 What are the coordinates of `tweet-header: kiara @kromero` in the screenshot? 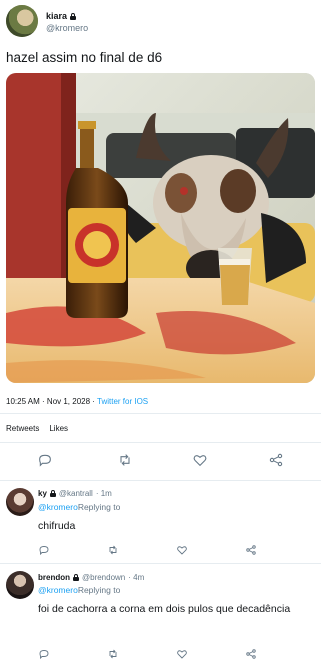 It's located at (156, 23).